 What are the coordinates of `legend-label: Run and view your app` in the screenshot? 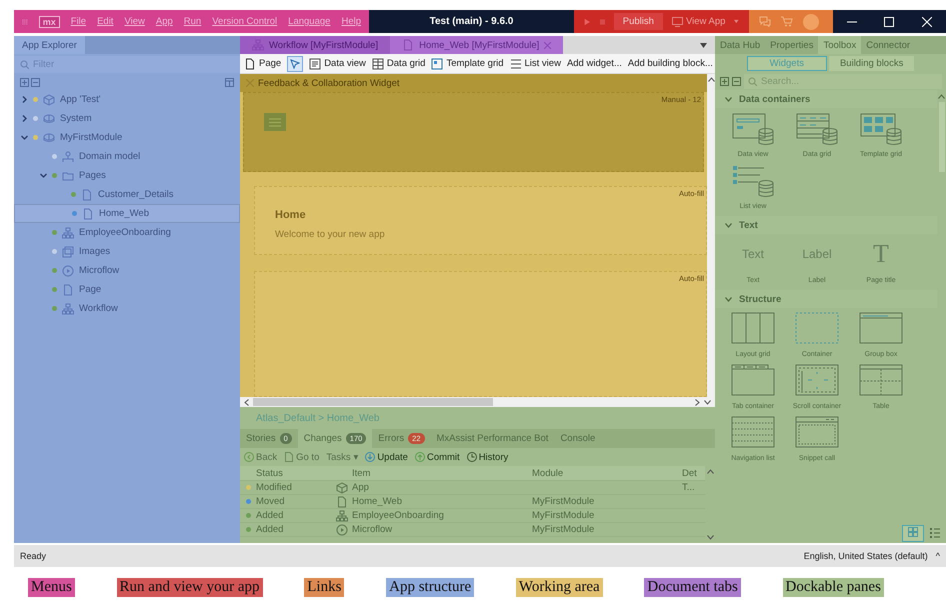 It's located at (189, 587).